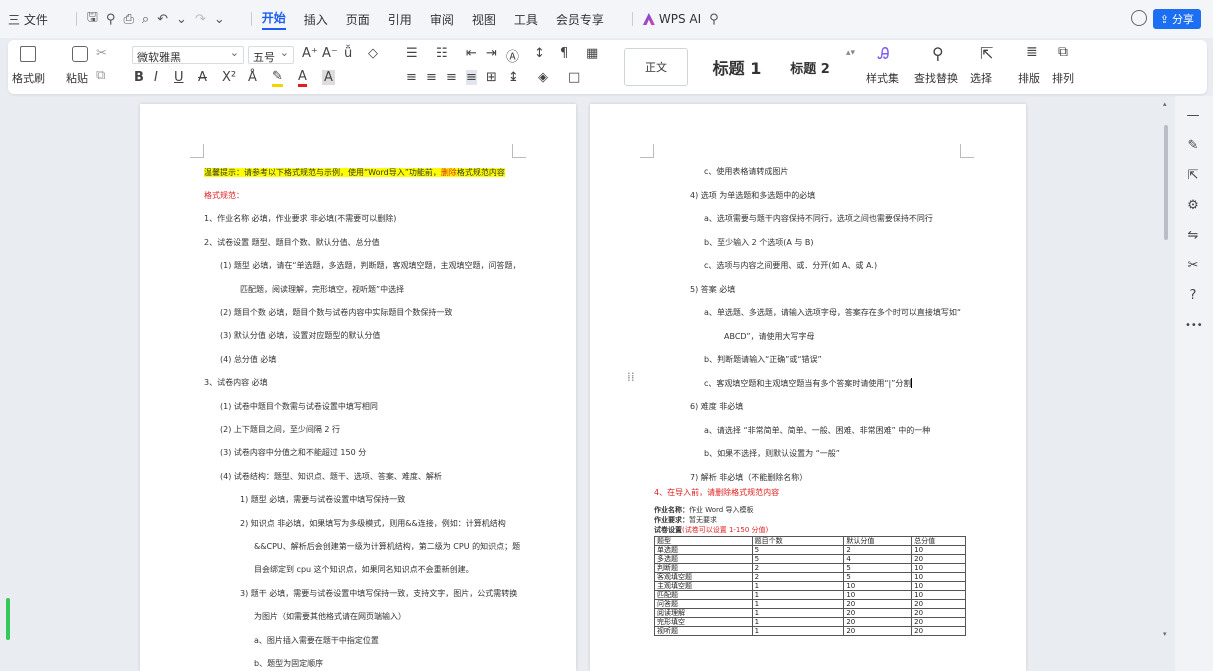 The image size is (1213, 671). I want to click on select-icon: ⇱, so click(986, 53).